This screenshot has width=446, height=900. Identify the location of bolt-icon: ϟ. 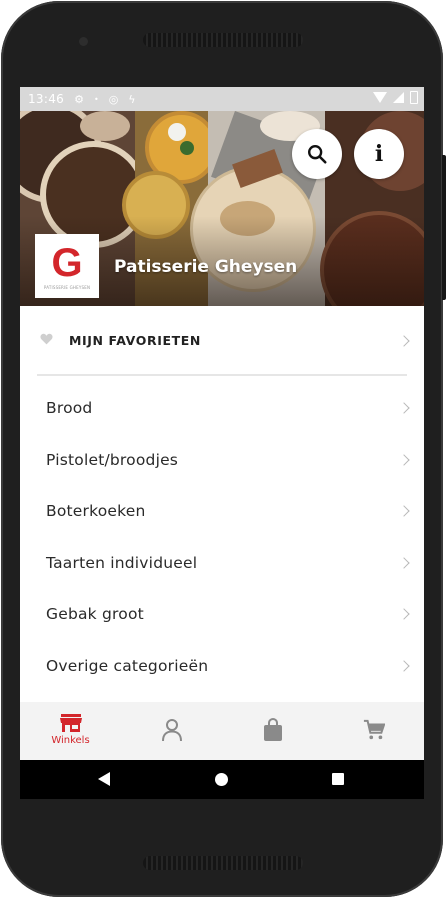
(132, 99).